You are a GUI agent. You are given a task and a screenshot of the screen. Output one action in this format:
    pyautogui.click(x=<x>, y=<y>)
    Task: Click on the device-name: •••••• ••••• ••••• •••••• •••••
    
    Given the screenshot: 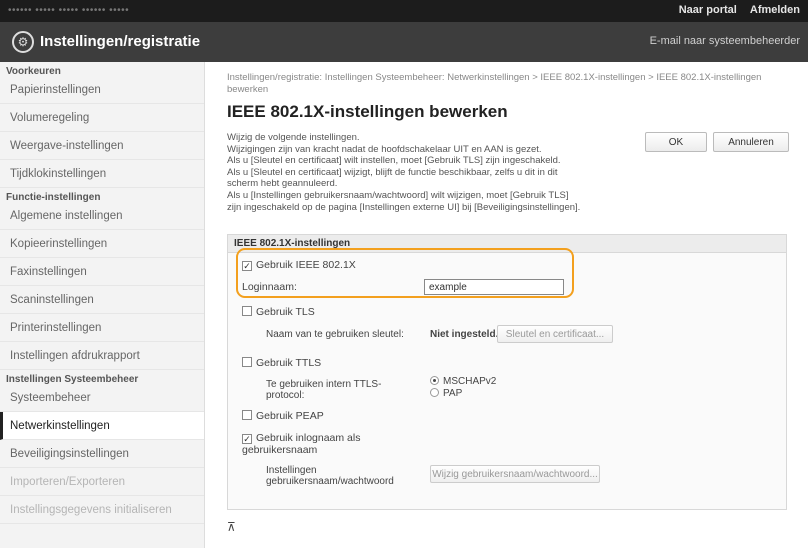 What is the action you would take?
    pyautogui.click(x=69, y=10)
    